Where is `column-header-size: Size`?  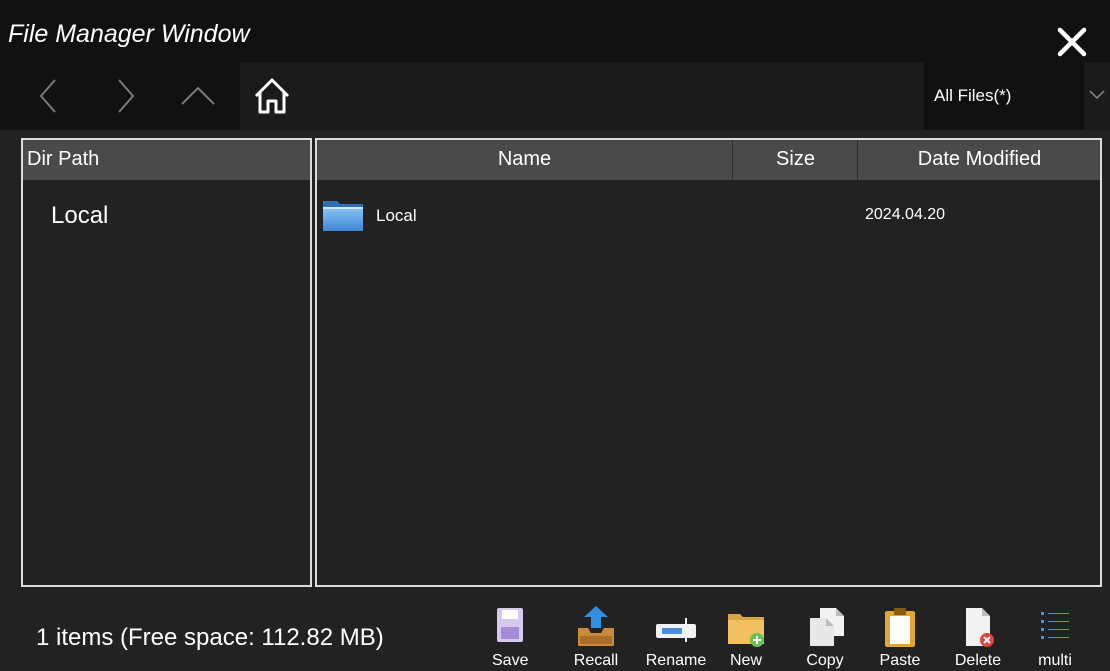 column-header-size: Size is located at coordinates (796, 160).